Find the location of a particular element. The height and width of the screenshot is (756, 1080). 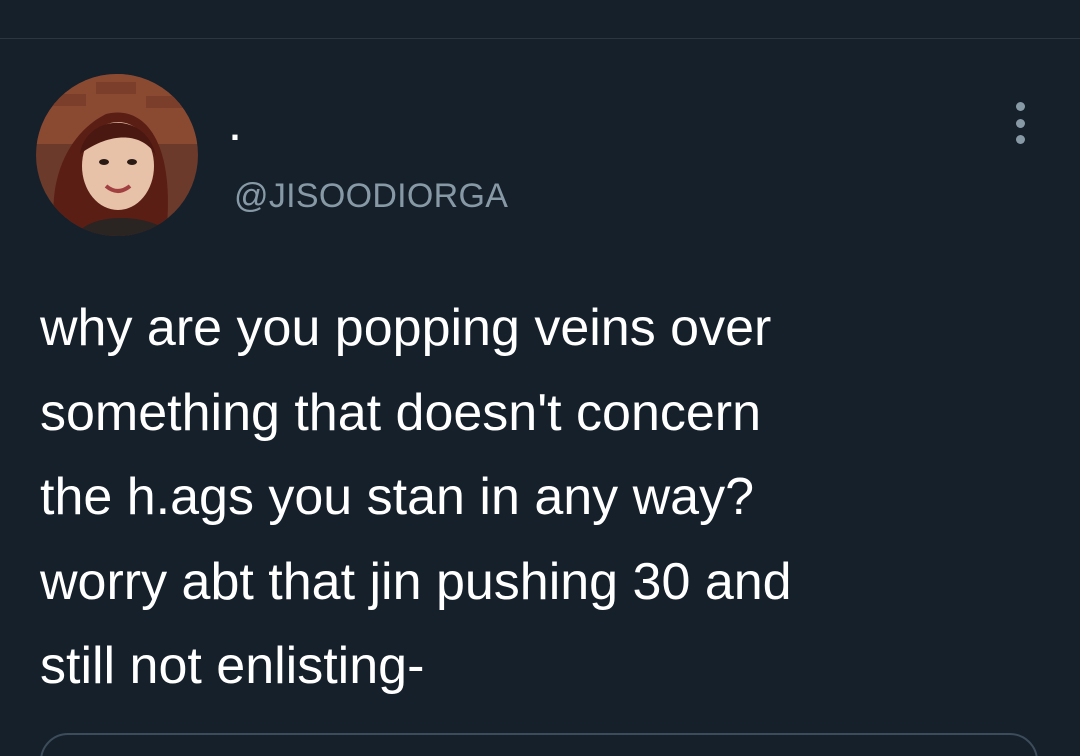

quoted-card-edge is located at coordinates (539, 744).